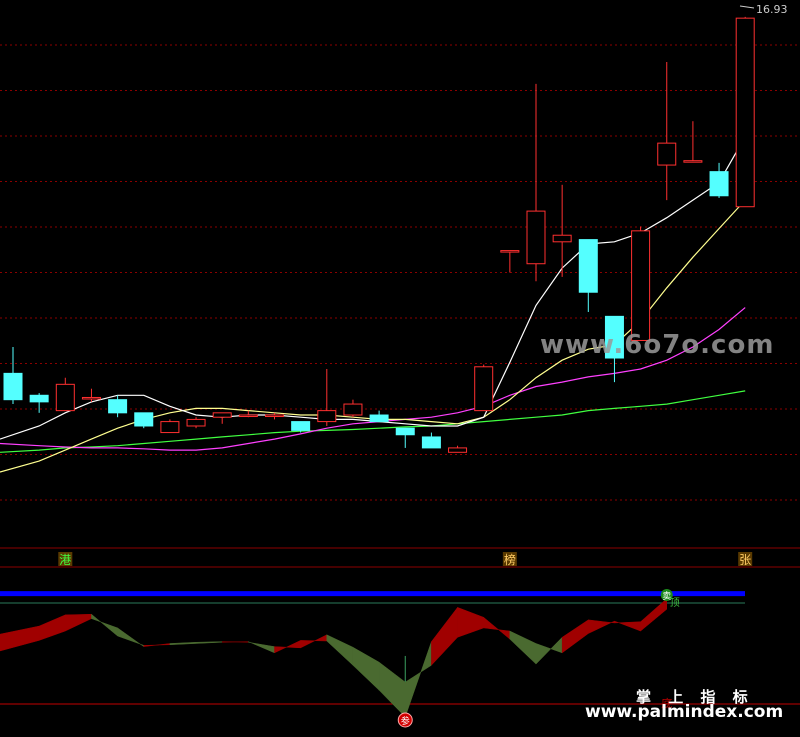 The height and width of the screenshot is (737, 800). I want to click on reference-label: 参, so click(405, 721).